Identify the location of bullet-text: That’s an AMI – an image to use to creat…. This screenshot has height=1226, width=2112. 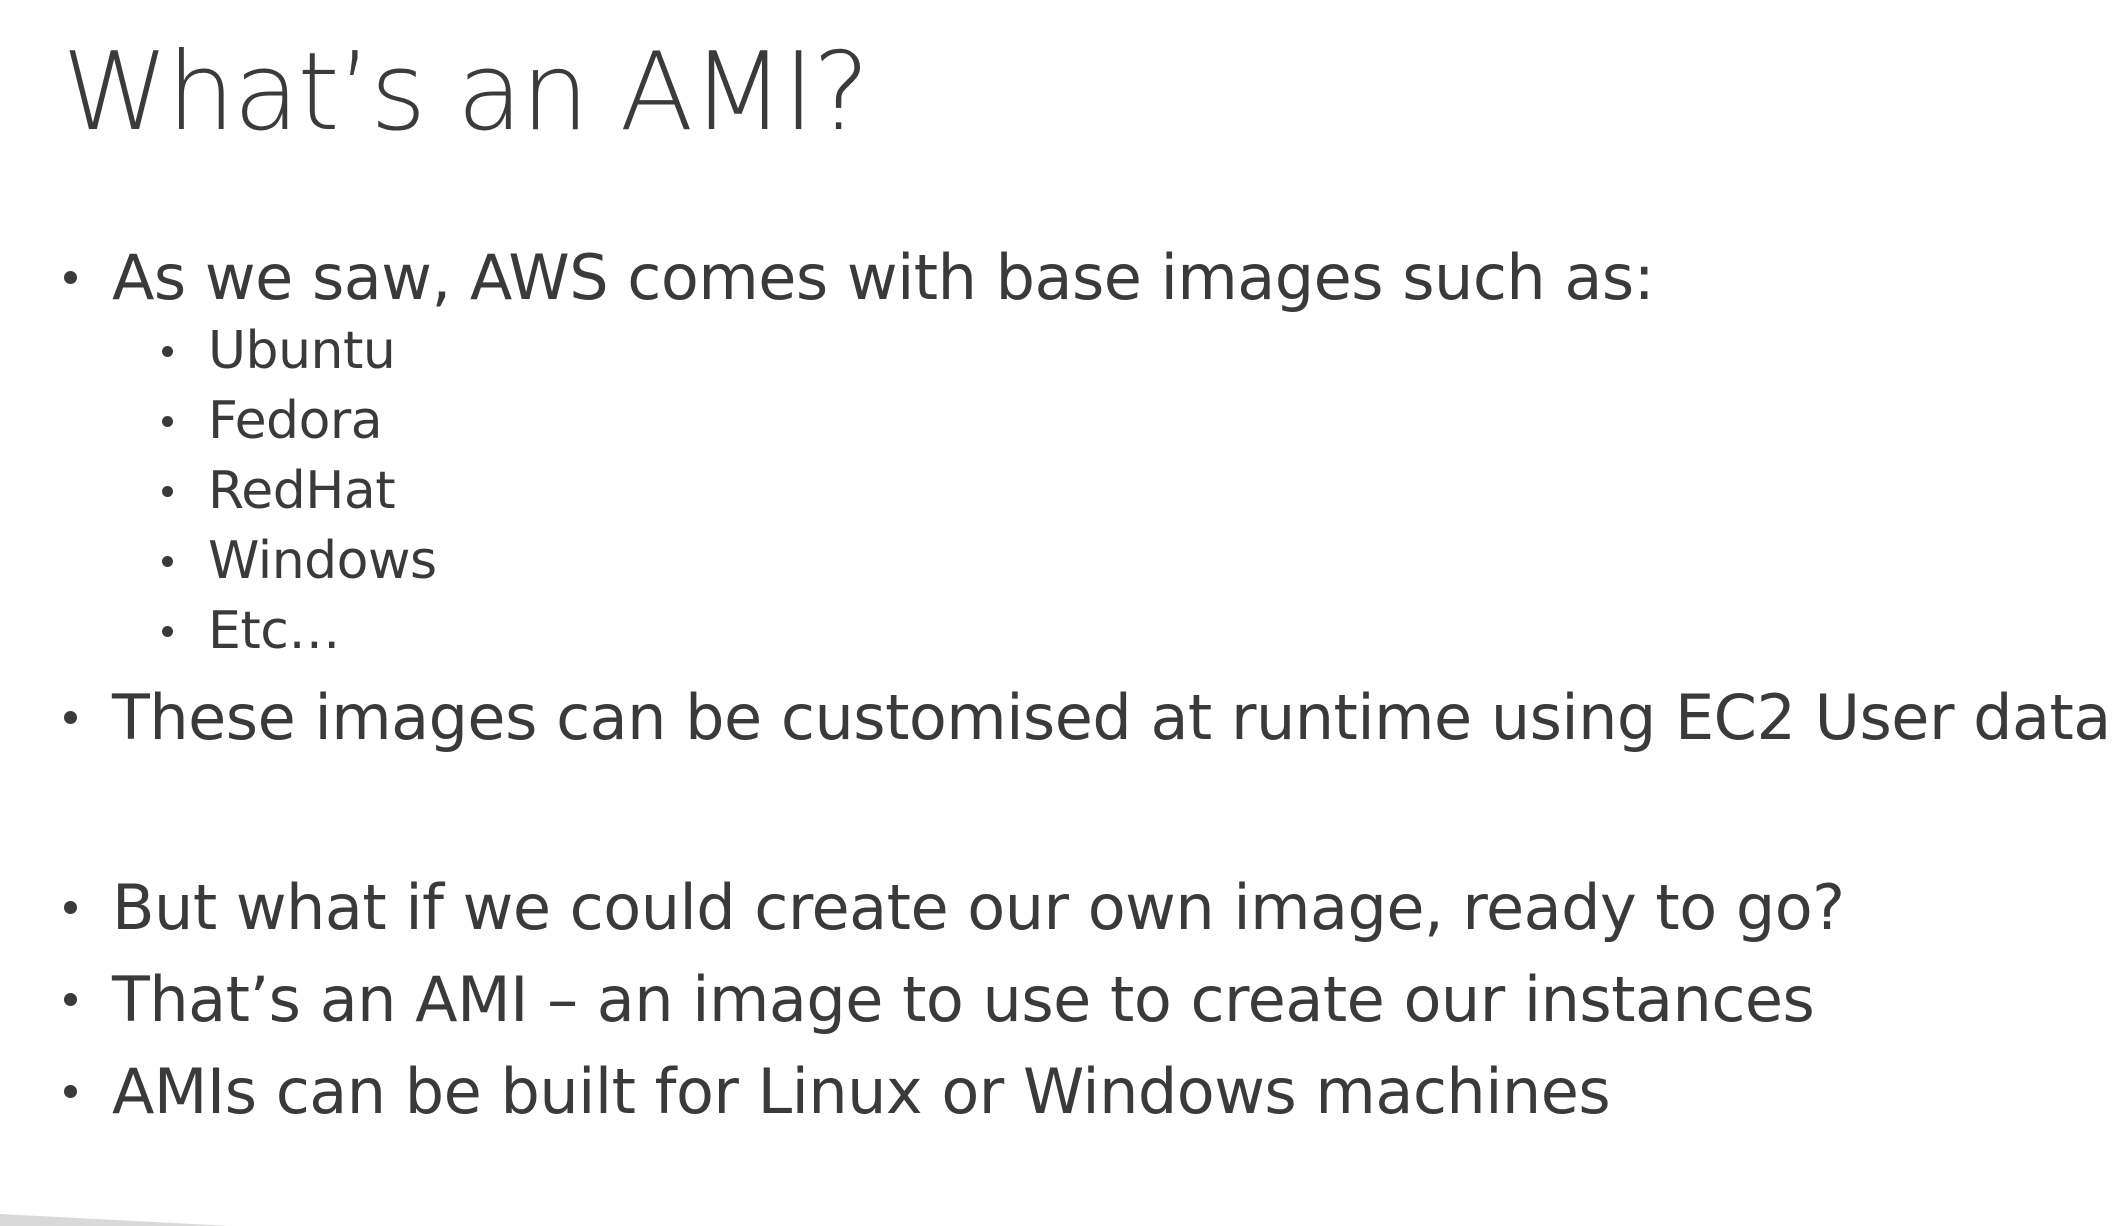
(963, 999).